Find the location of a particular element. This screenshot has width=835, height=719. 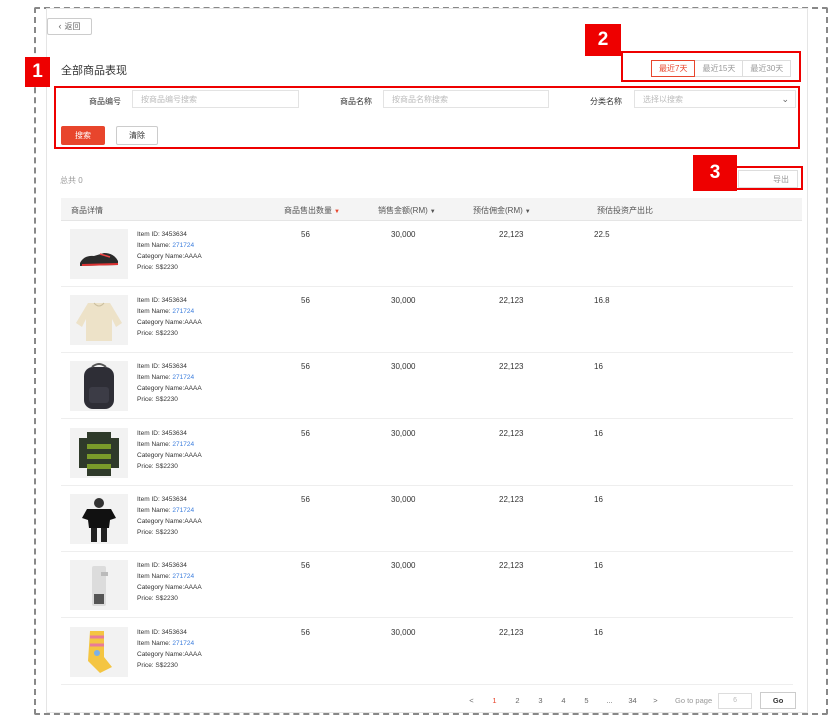

header-units-sold: 商品售出数量 ▼ is located at coordinates (312, 210).